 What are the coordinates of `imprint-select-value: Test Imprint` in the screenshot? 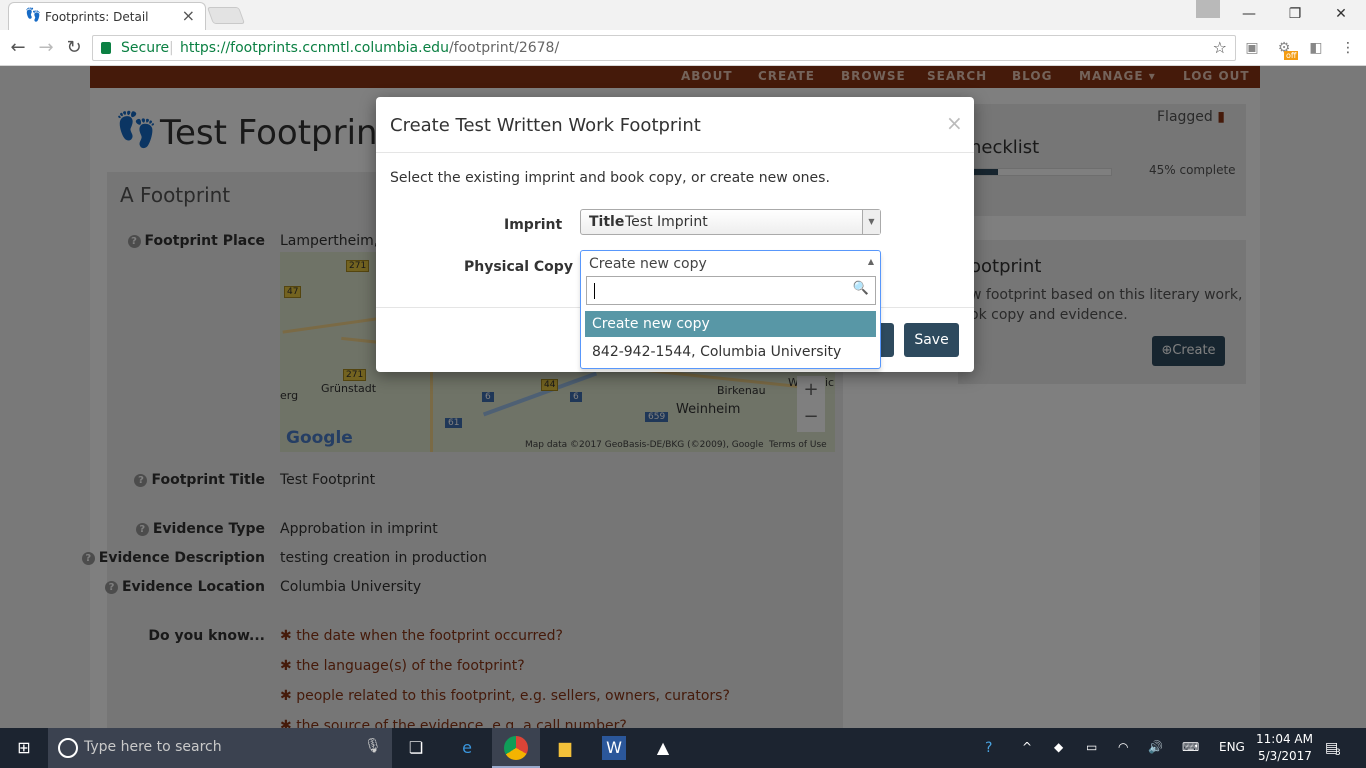 It's located at (666, 222).